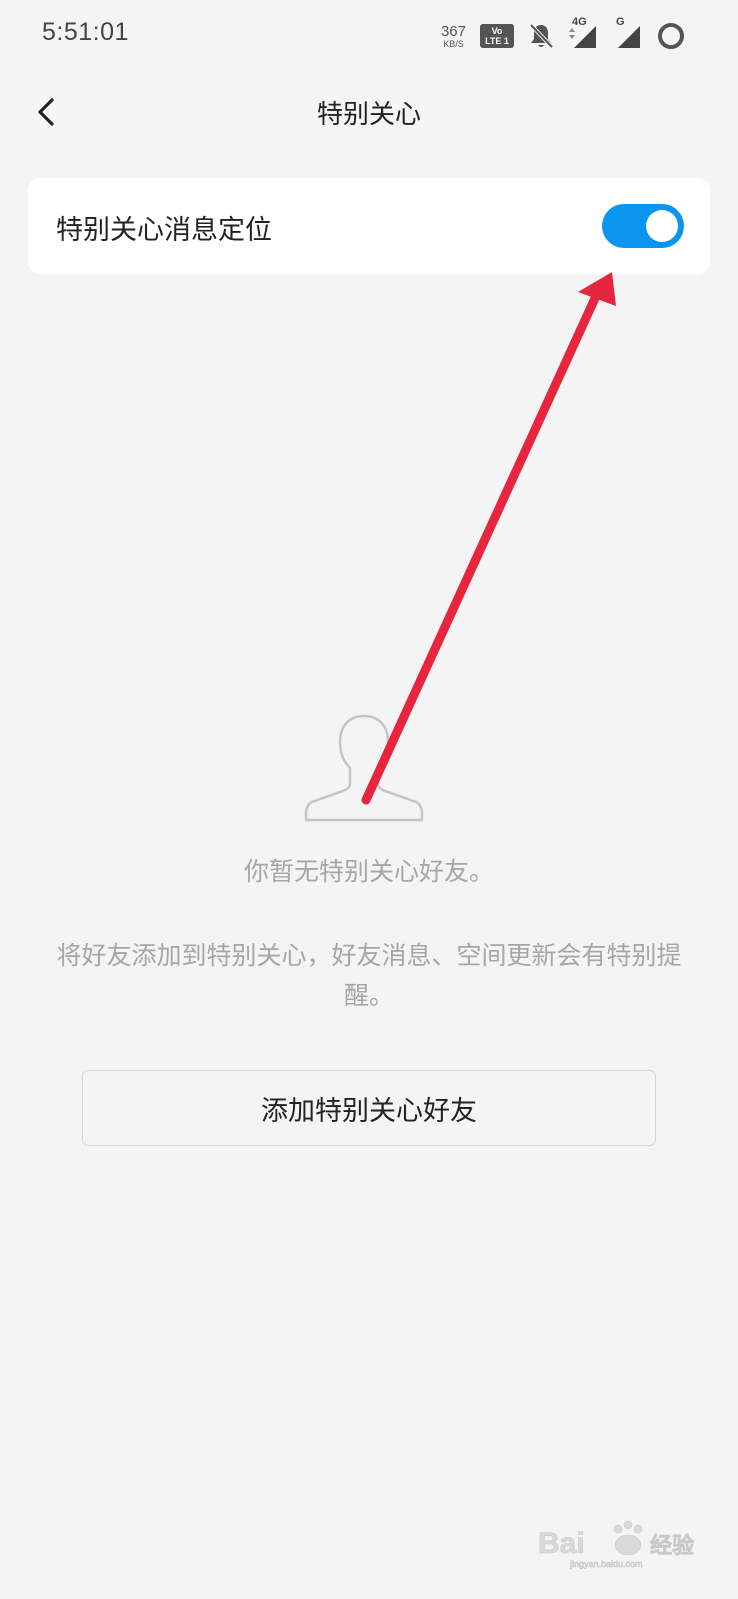 The height and width of the screenshot is (1599, 738). What do you see at coordinates (541, 36) in the screenshot?
I see `mute-bell-icon` at bounding box center [541, 36].